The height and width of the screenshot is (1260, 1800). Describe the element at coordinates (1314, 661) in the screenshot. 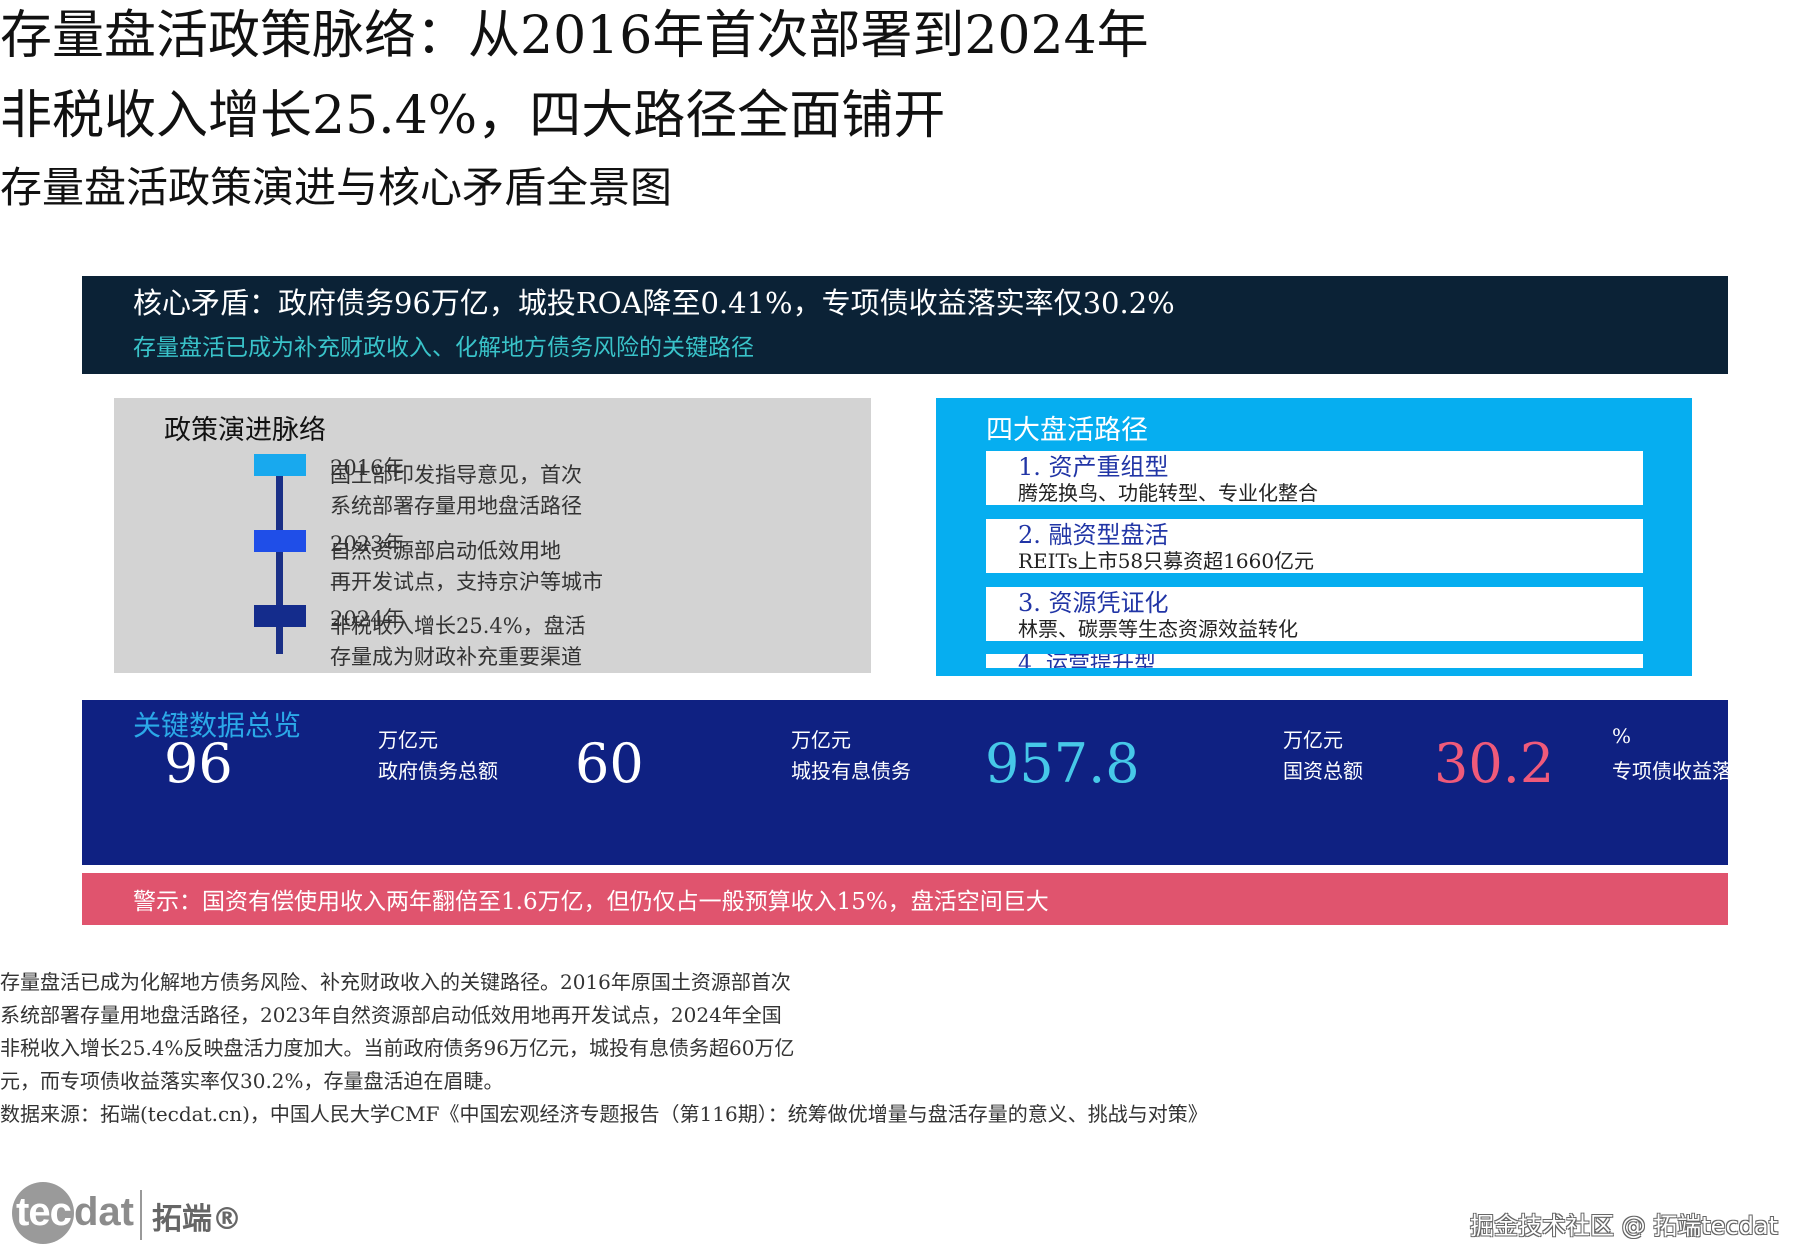

I see `path-card: 4. 运营提升型` at that location.